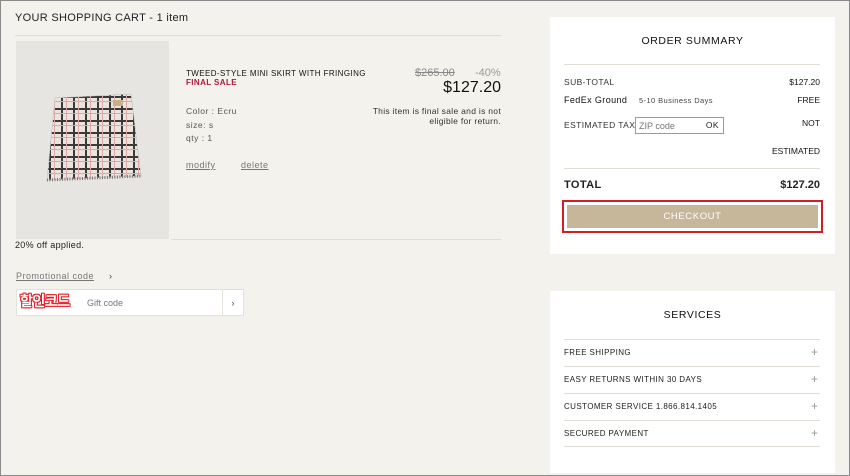 This screenshot has width=850, height=476. I want to click on checkout-highlight: CHECKOUT, so click(692, 216).